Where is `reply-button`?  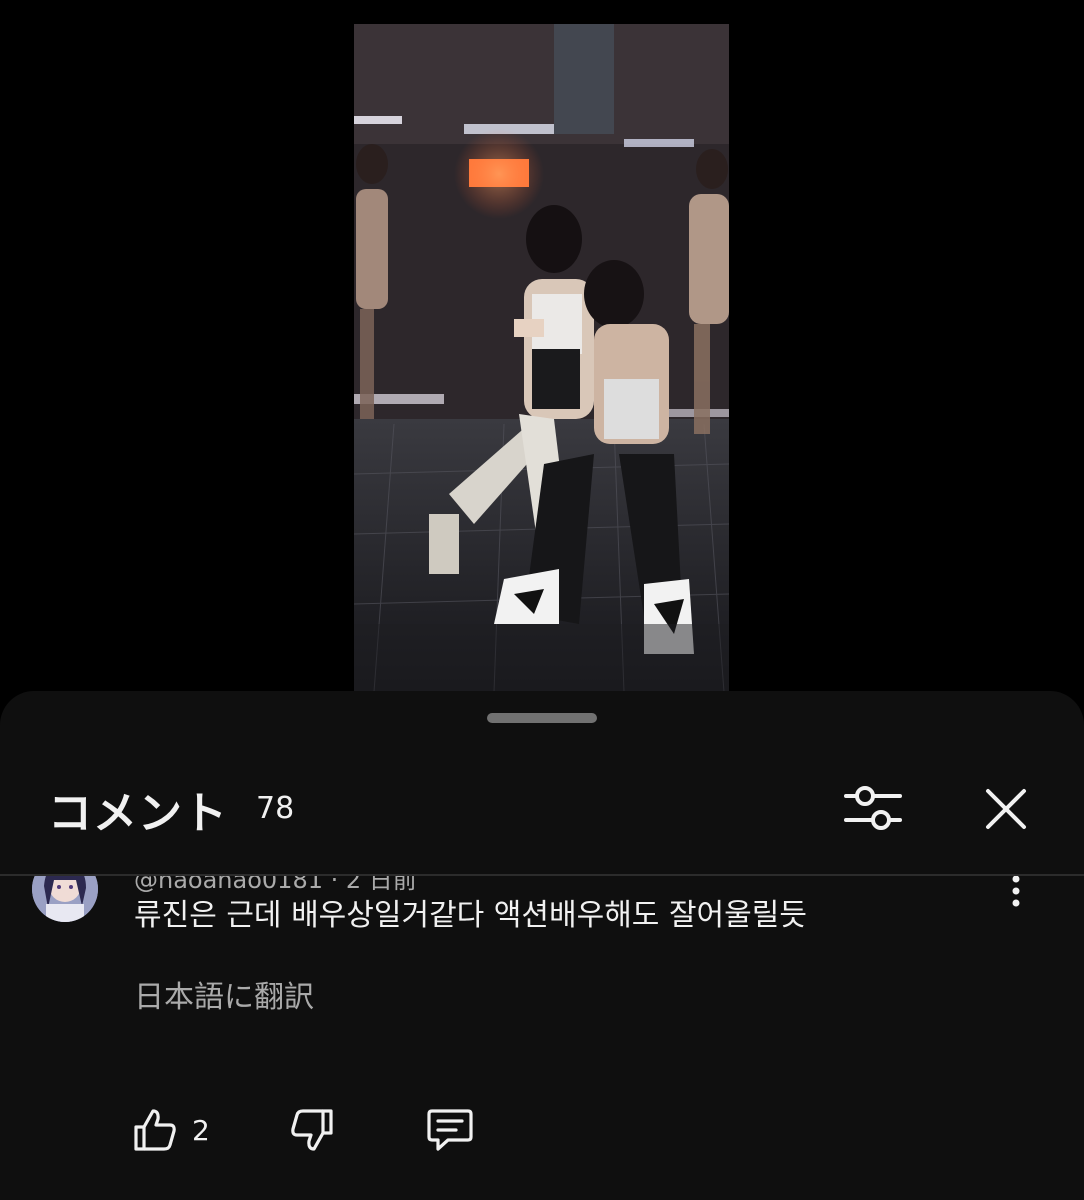
reply-button is located at coordinates (450, 1130).